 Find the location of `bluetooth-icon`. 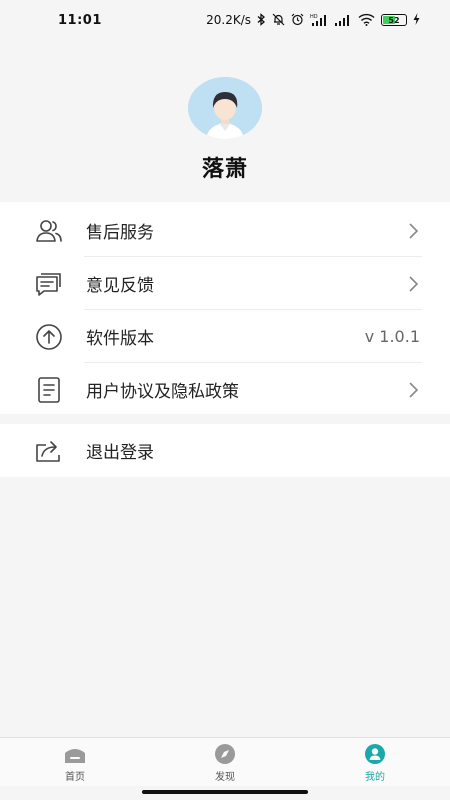

bluetooth-icon is located at coordinates (261, 20).